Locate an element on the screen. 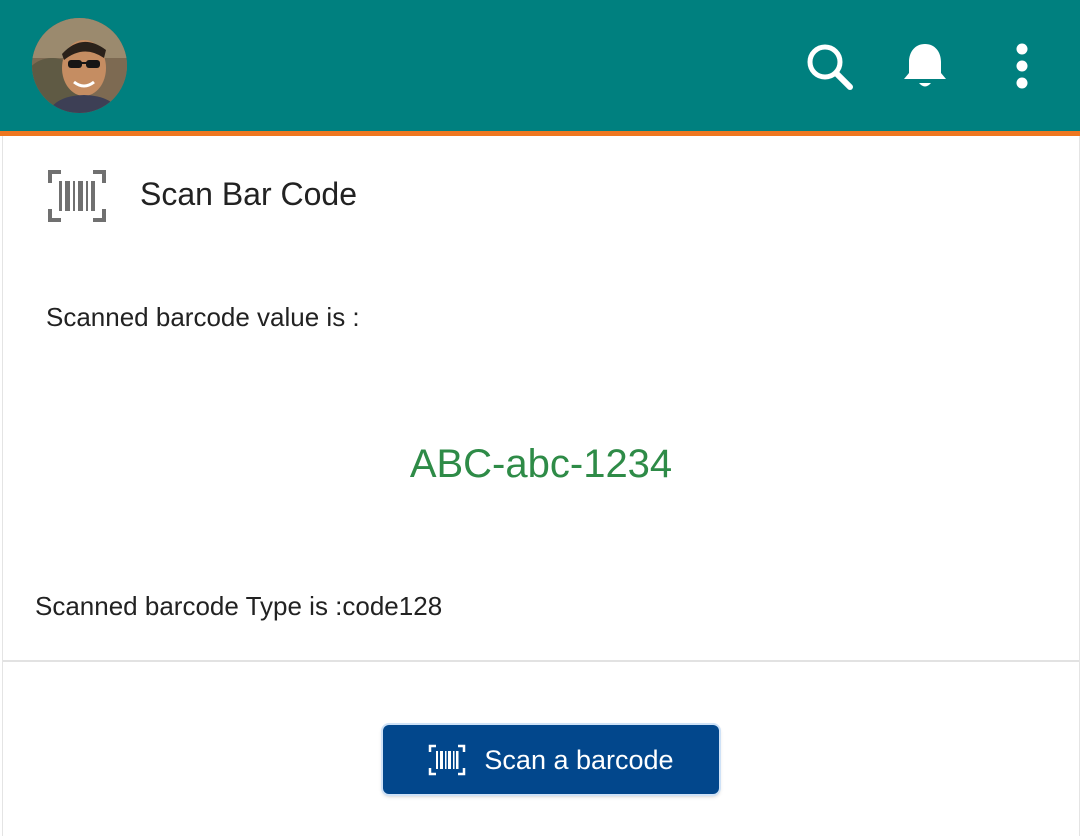 The image size is (1080, 836). notifications-button is located at coordinates (925, 66).